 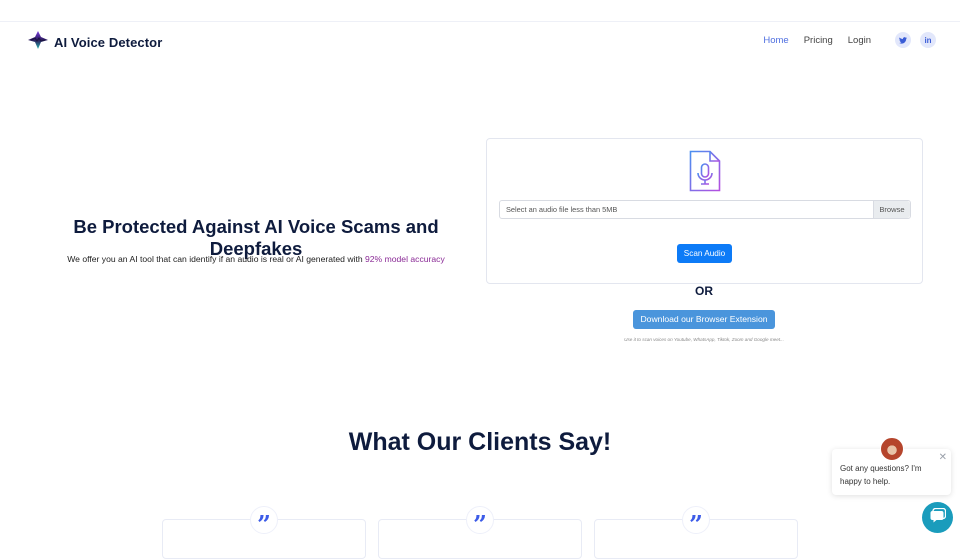 I want to click on browse-button: Browse, so click(x=891, y=209).